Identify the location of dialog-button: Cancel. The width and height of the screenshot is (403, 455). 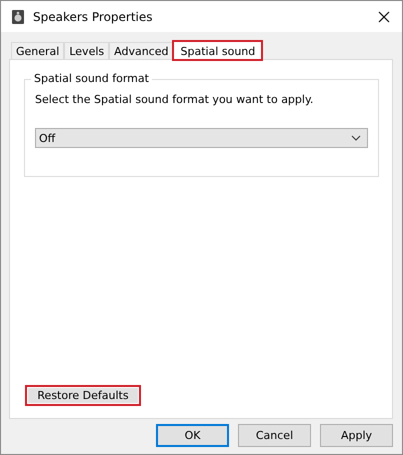
(274, 435).